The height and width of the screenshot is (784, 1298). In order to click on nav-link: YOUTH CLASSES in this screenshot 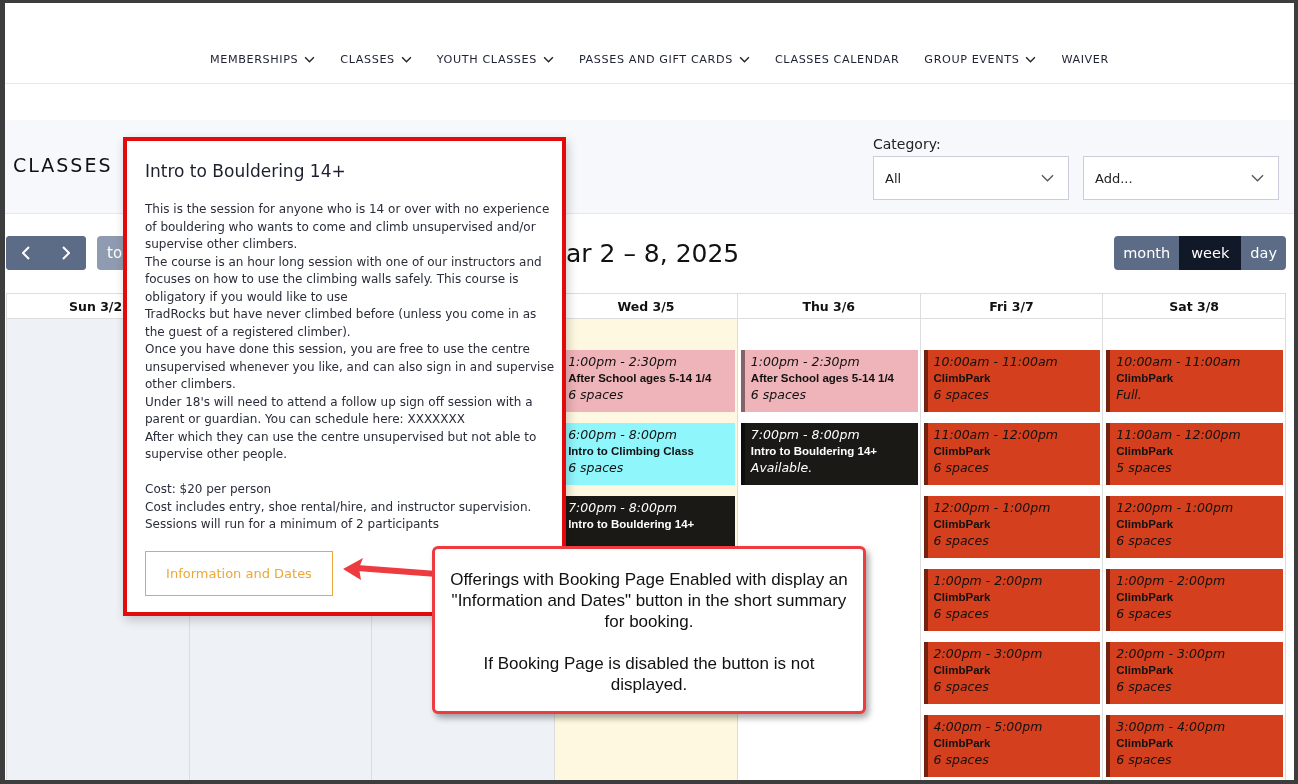, I will do `click(495, 59)`.